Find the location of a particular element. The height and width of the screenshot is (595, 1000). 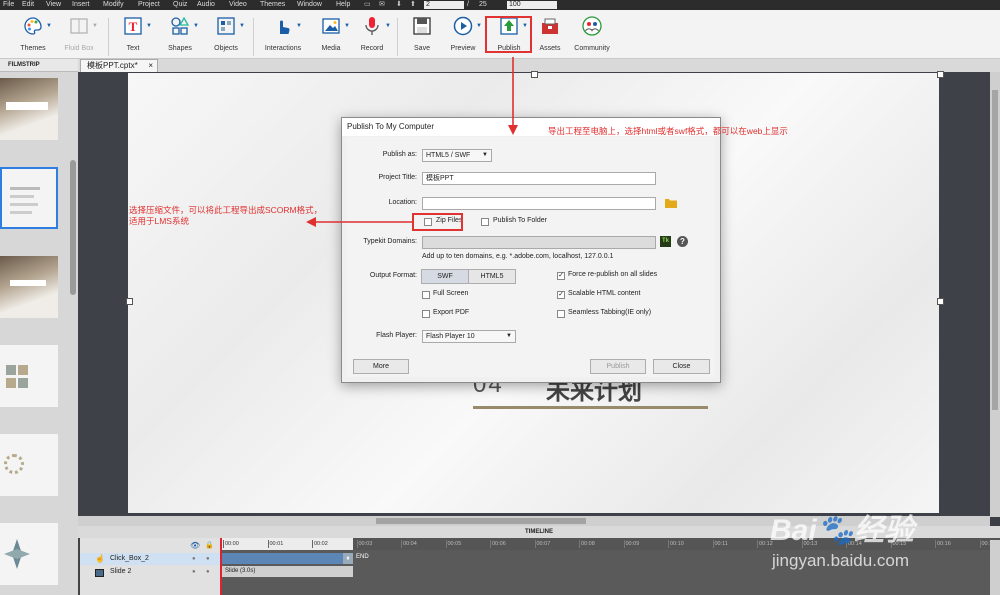

fluid-box-label: Fluid Box is located at coordinates (79, 48).